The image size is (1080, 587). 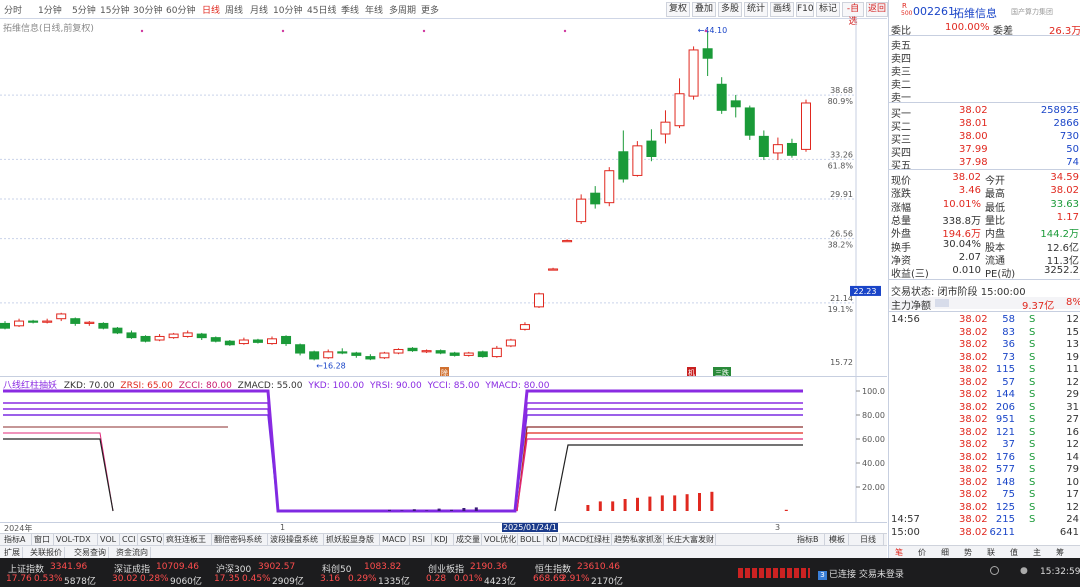 I want to click on tick-row: 14:56 38.02 58 S 12, so click(x=984, y=320).